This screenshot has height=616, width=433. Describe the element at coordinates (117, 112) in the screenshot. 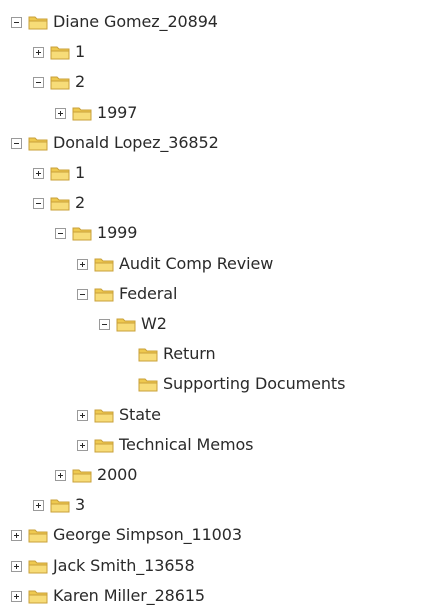

I see `tree-node-label: 1997` at that location.